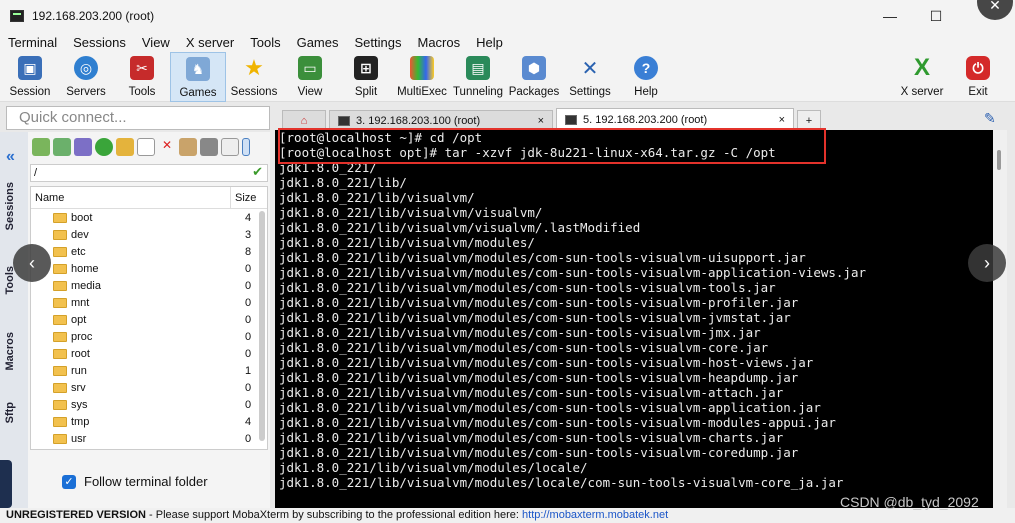 The height and width of the screenshot is (523, 1015). Describe the element at coordinates (936, 16) in the screenshot. I see `maximize-button: ☐` at that location.